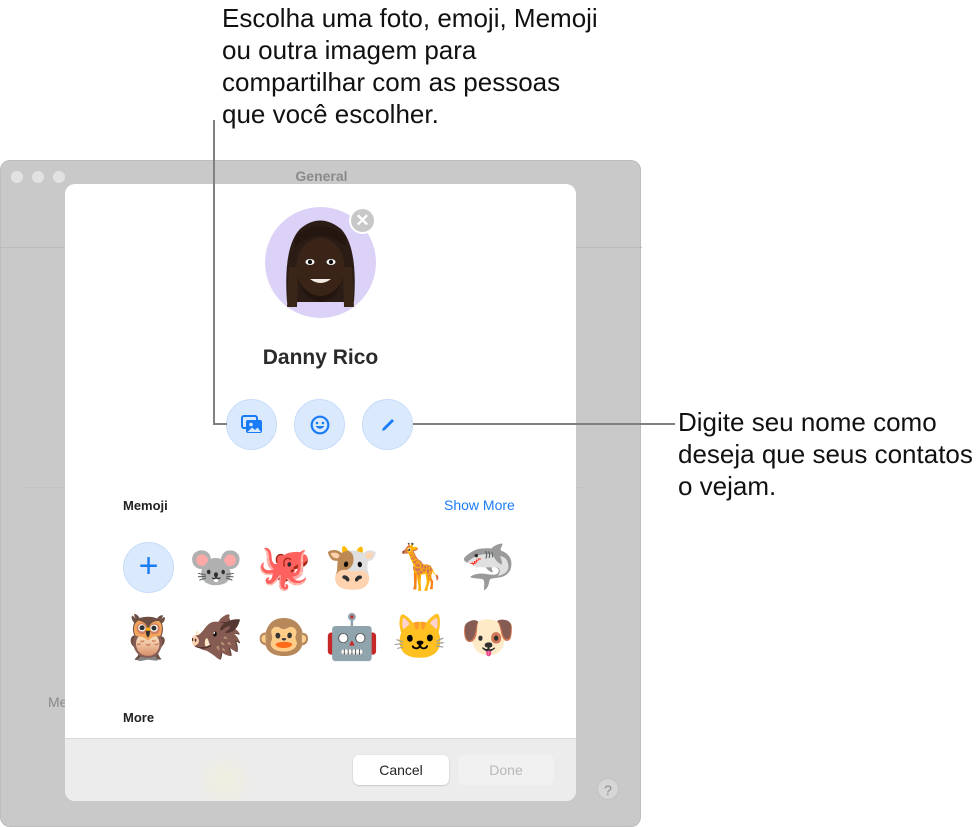 This screenshot has height=827, width=979. I want to click on memoji-boar: 🐗, so click(216, 638).